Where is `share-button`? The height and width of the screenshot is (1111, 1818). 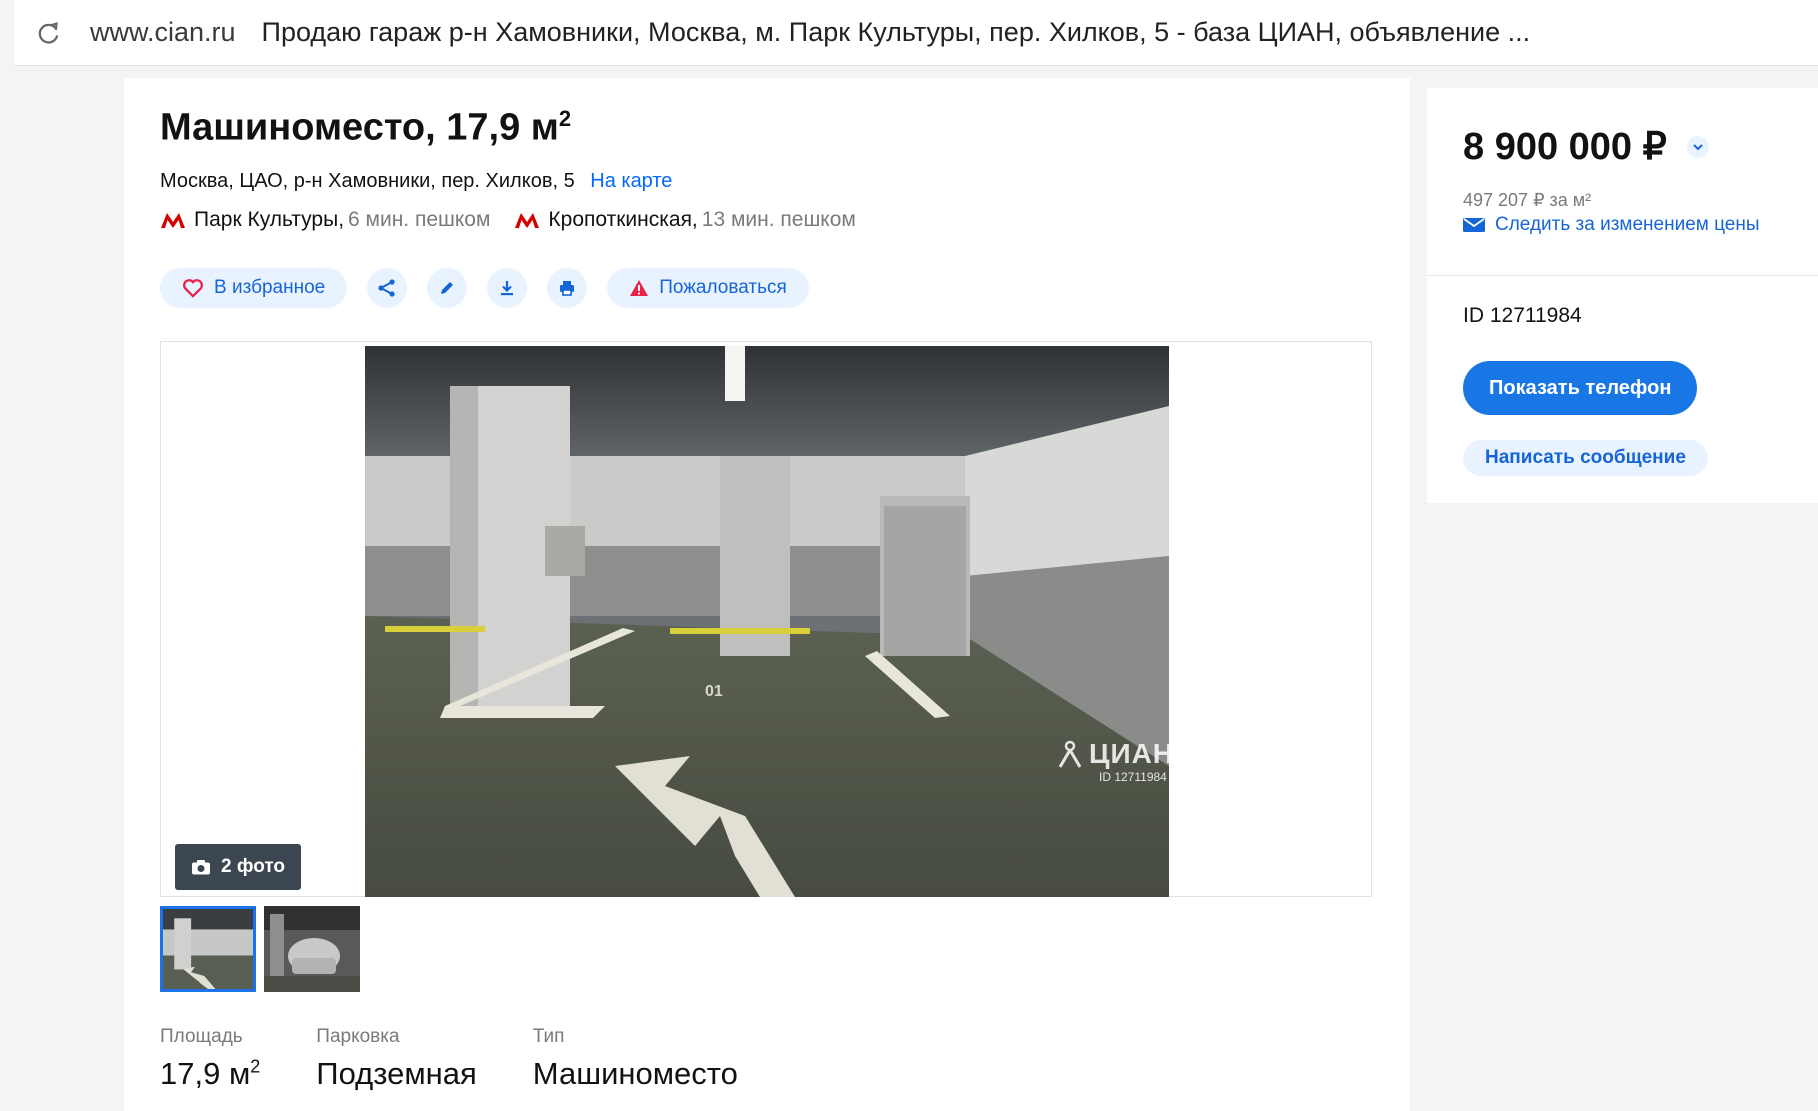 share-button is located at coordinates (387, 288).